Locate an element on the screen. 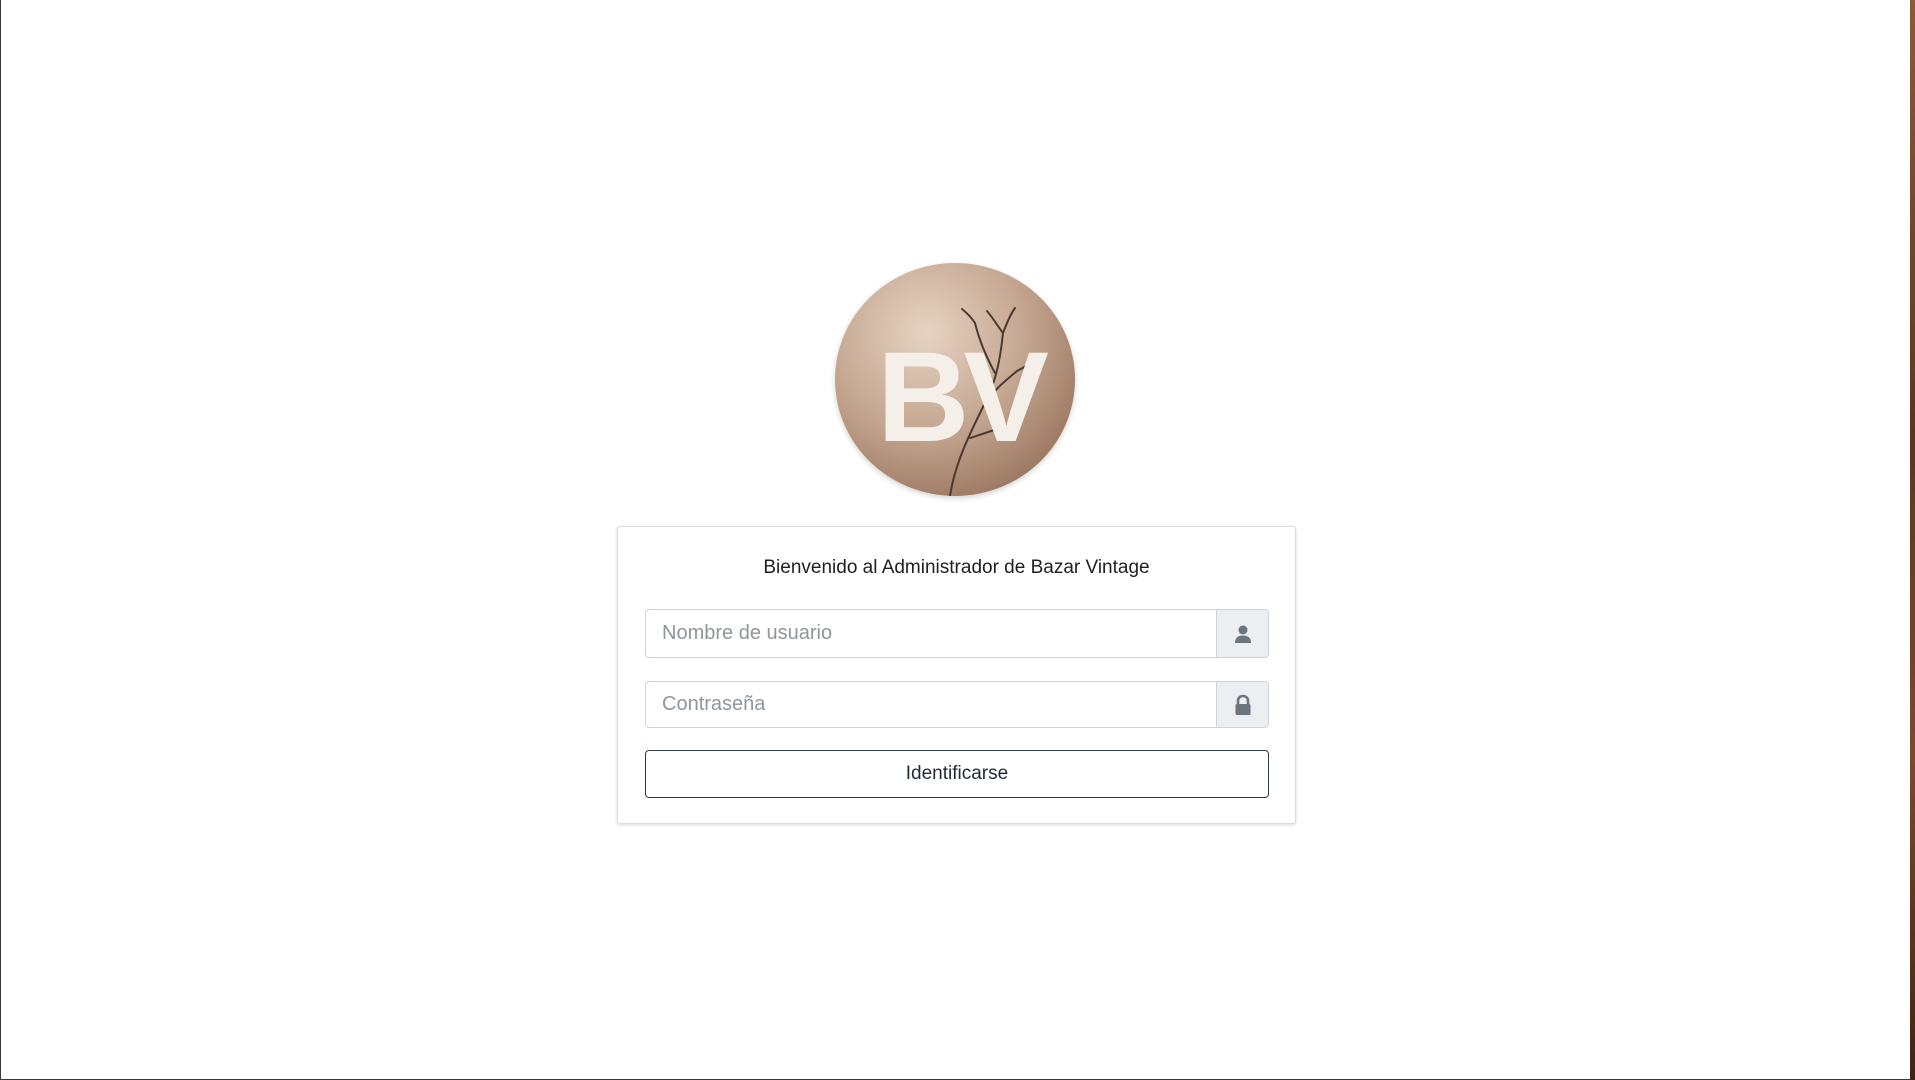  password-input is located at coordinates (930, 704).